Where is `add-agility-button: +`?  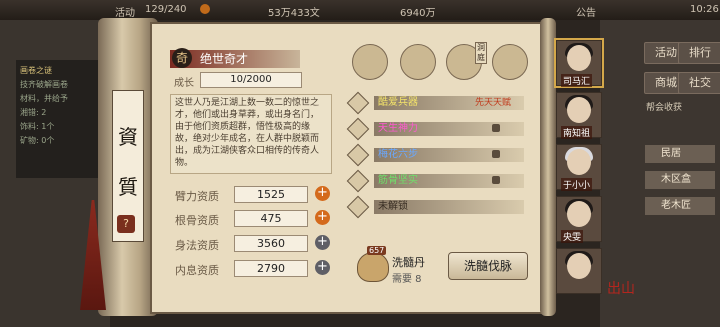
add-agility-button: + is located at coordinates (322, 242).